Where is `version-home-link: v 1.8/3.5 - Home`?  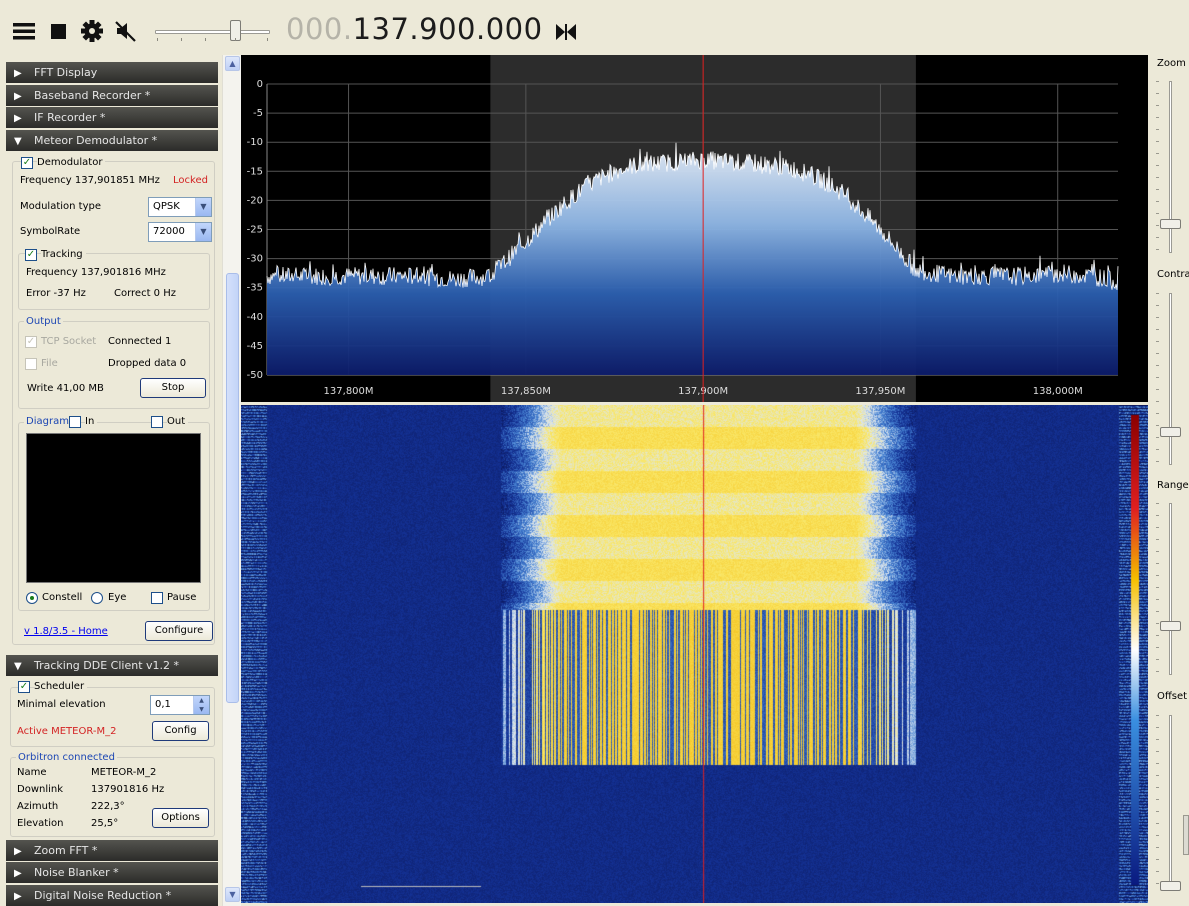 version-home-link: v 1.8/3.5 - Home is located at coordinates (66, 631).